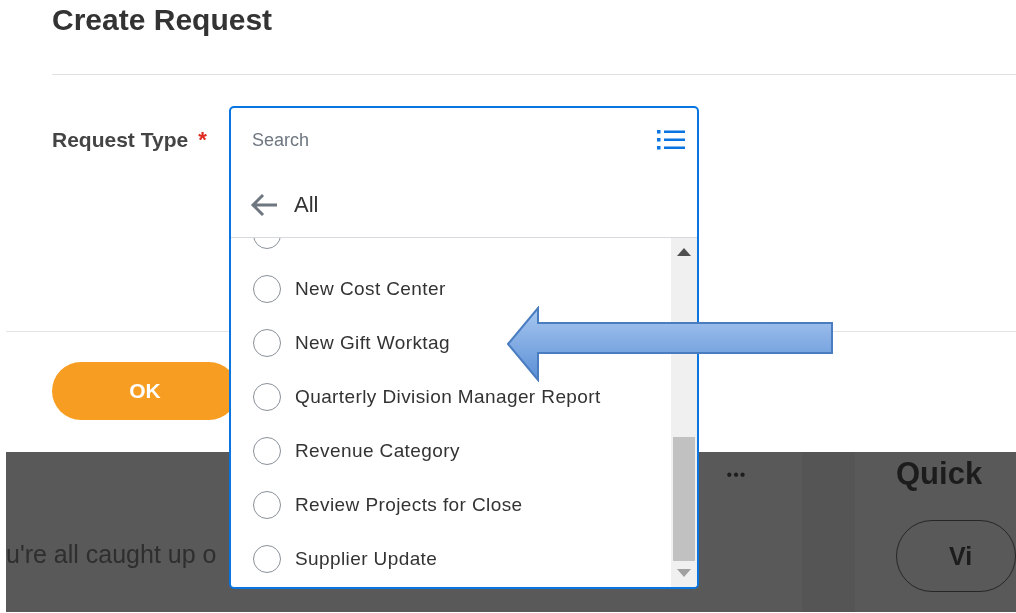  Describe the element at coordinates (120, 140) in the screenshot. I see `field-label: Request Type` at that location.